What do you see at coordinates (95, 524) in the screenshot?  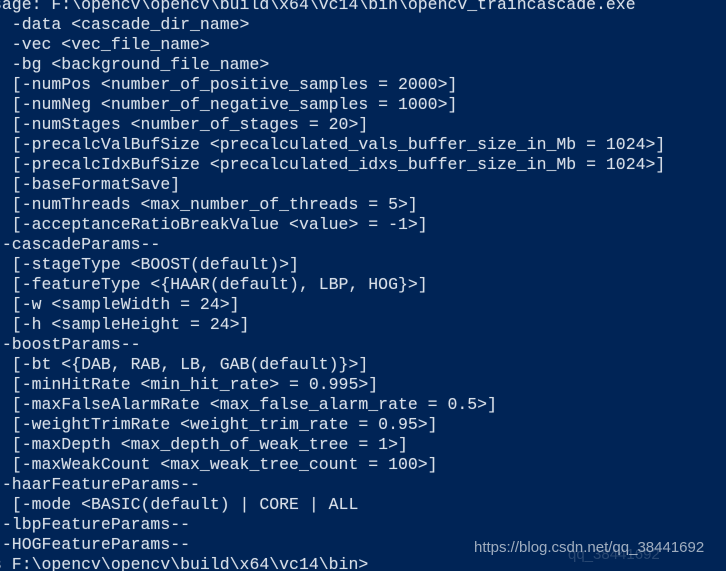 I see `console-line: --lbpFeatureParams--` at bounding box center [95, 524].